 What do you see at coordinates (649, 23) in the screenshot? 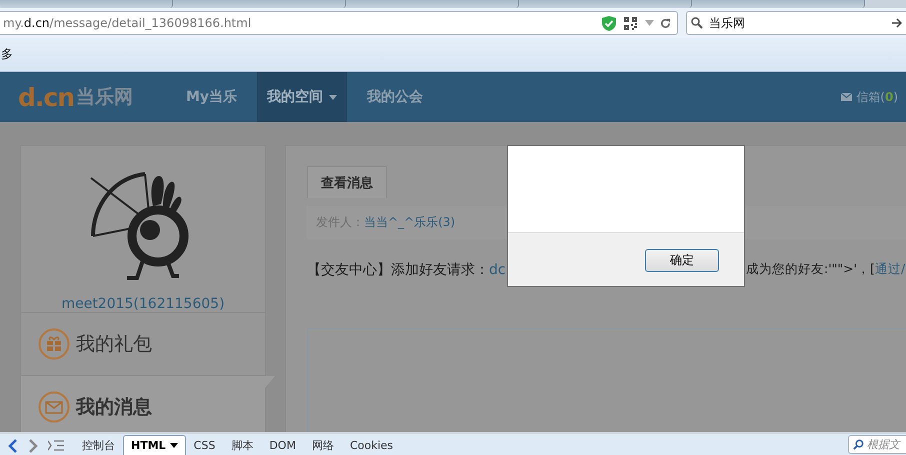
I see `dropdown-icon` at bounding box center [649, 23].